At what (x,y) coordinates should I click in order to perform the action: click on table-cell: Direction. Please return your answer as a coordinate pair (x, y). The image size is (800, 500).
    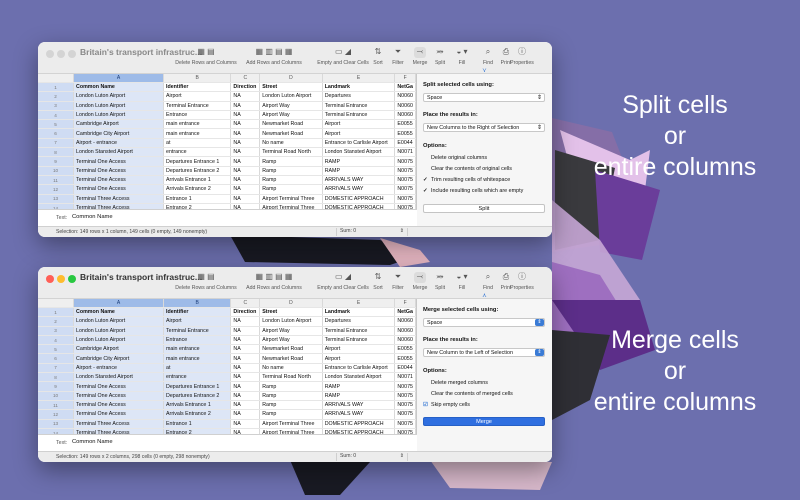
    Looking at the image, I should click on (245, 312).